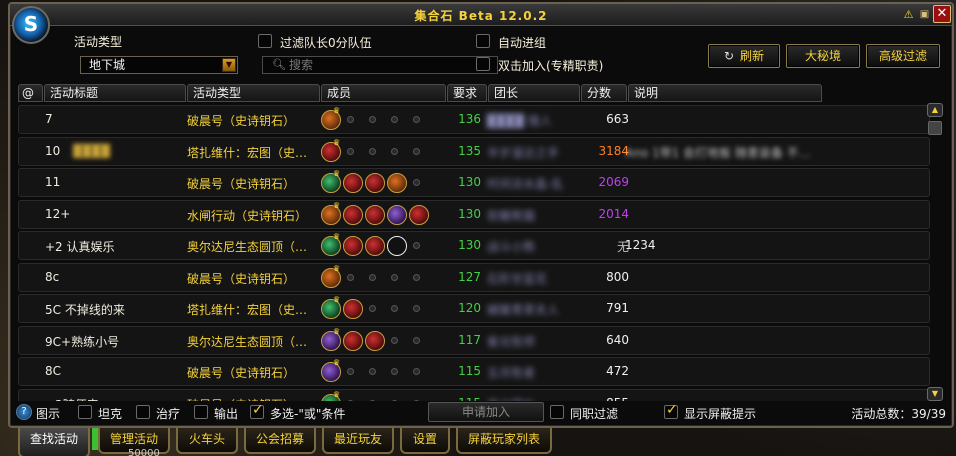  Describe the element at coordinates (253, 93) in the screenshot. I see `col-type: 活动类型` at that location.